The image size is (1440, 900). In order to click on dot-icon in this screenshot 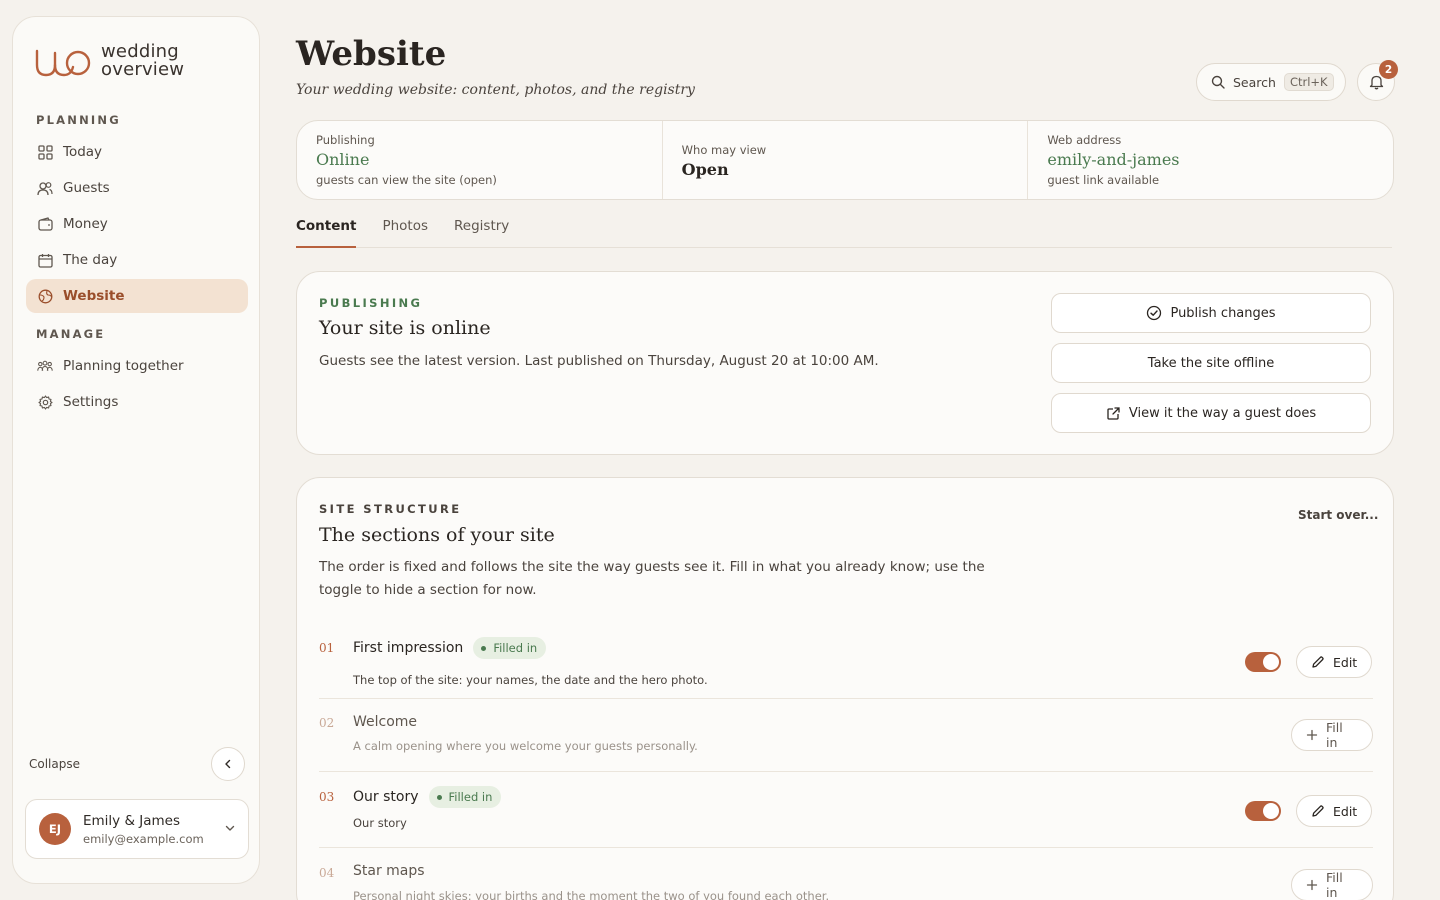, I will do `click(484, 648)`.